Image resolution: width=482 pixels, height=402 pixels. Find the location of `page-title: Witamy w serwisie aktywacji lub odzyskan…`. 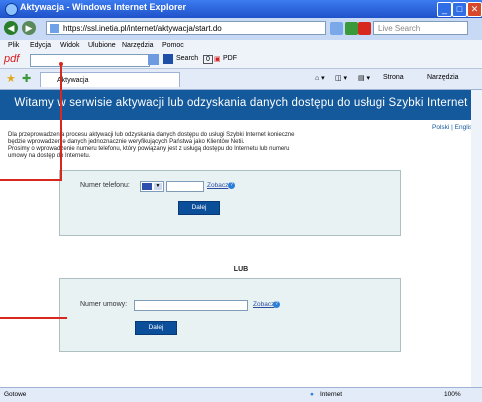

page-title: Witamy w serwisie aktywacji lub odzyskan… is located at coordinates (241, 103).